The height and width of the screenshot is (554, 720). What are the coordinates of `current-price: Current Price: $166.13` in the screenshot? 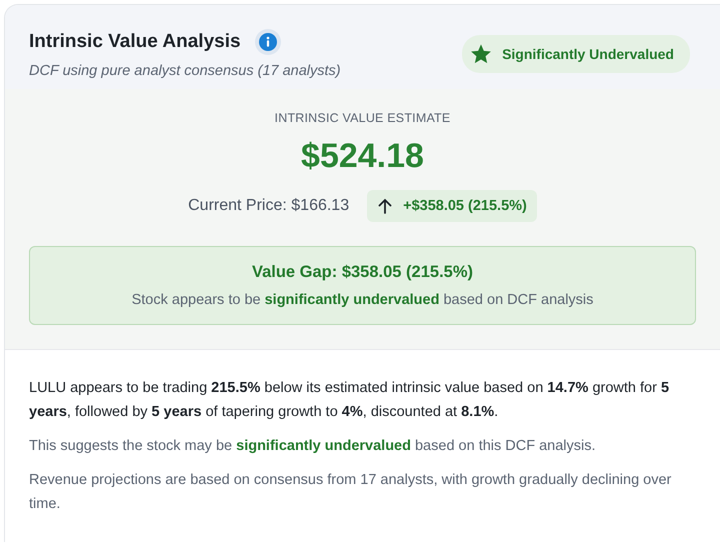 It's located at (269, 206).